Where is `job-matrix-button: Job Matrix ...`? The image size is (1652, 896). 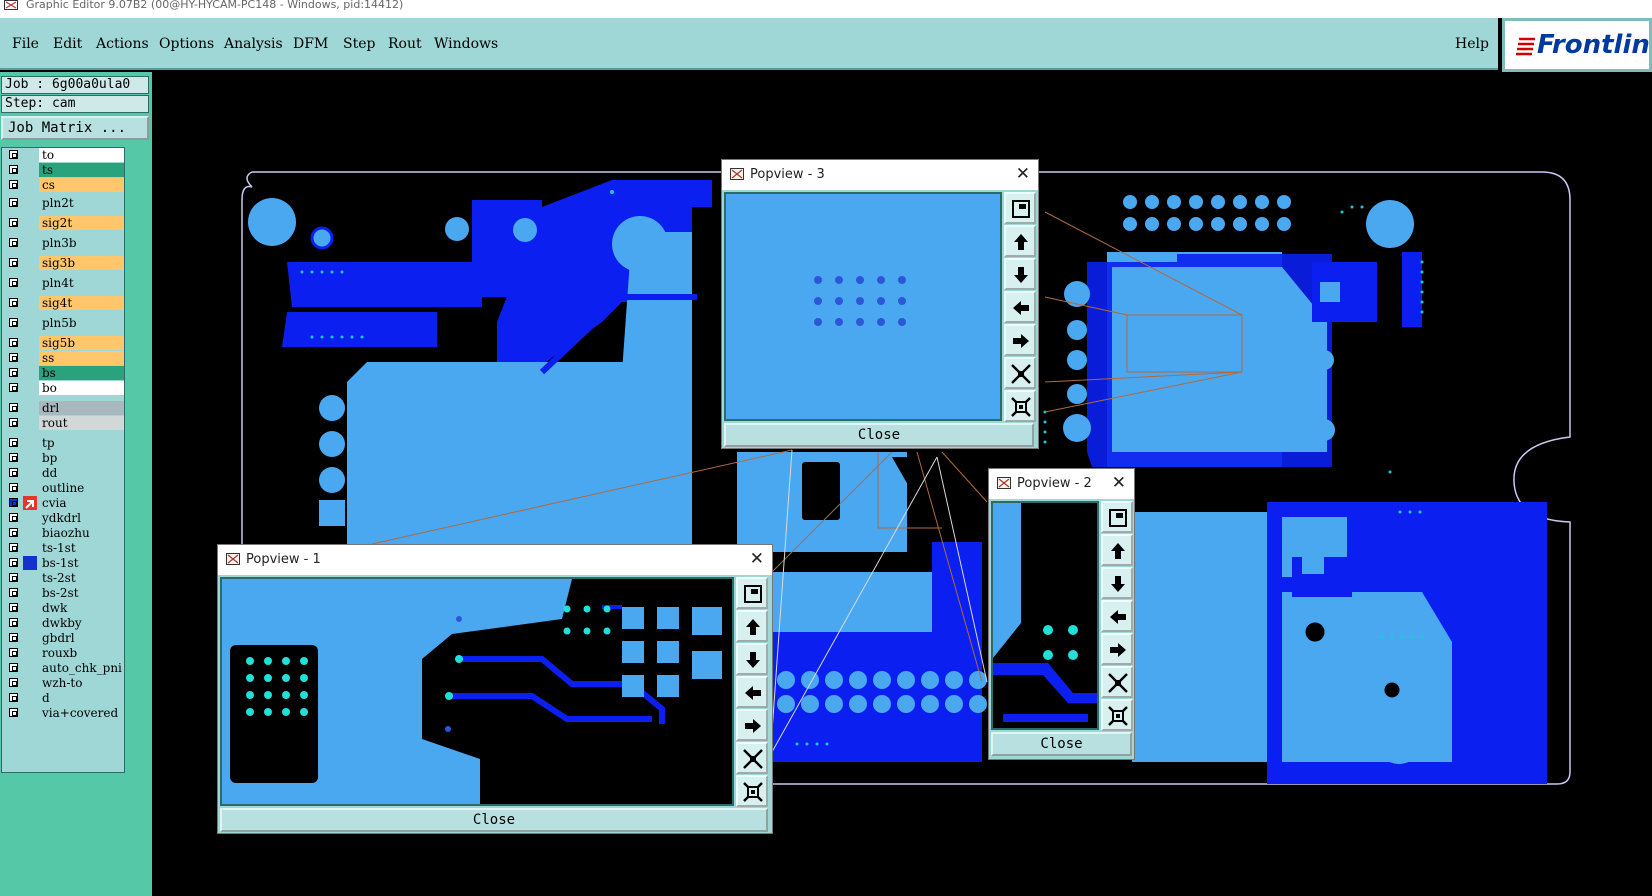
job-matrix-button: Job Matrix ... is located at coordinates (75, 128).